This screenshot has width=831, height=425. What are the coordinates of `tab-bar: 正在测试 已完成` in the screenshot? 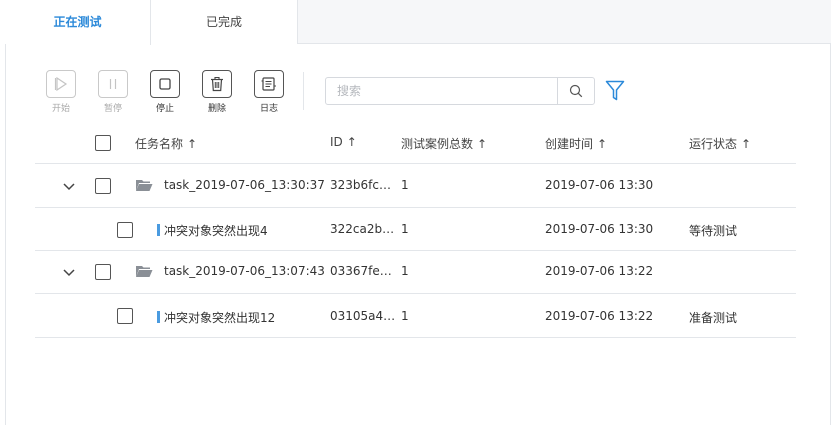 It's located at (418, 22).